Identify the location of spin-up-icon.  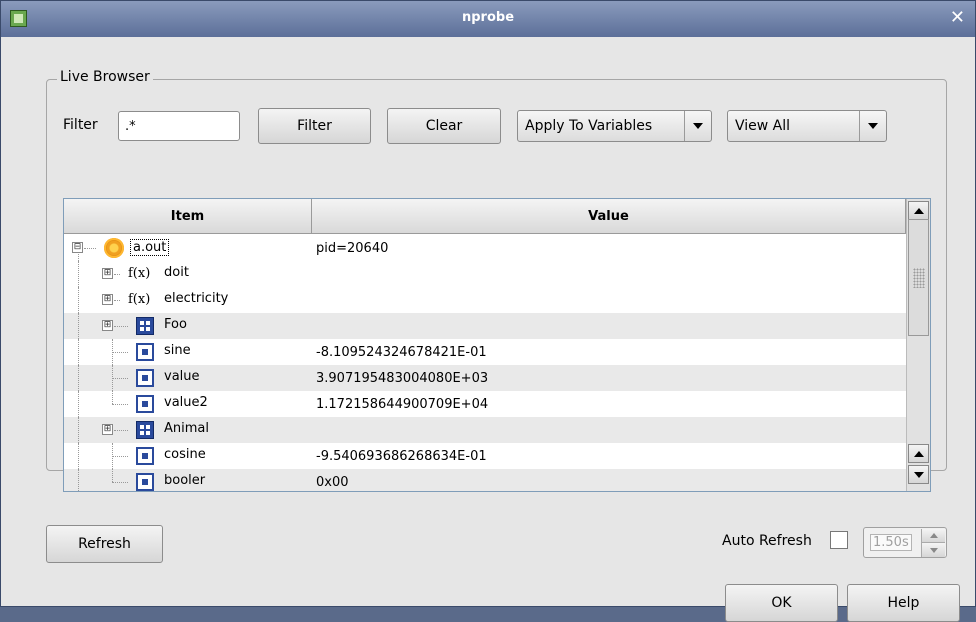
(933, 536).